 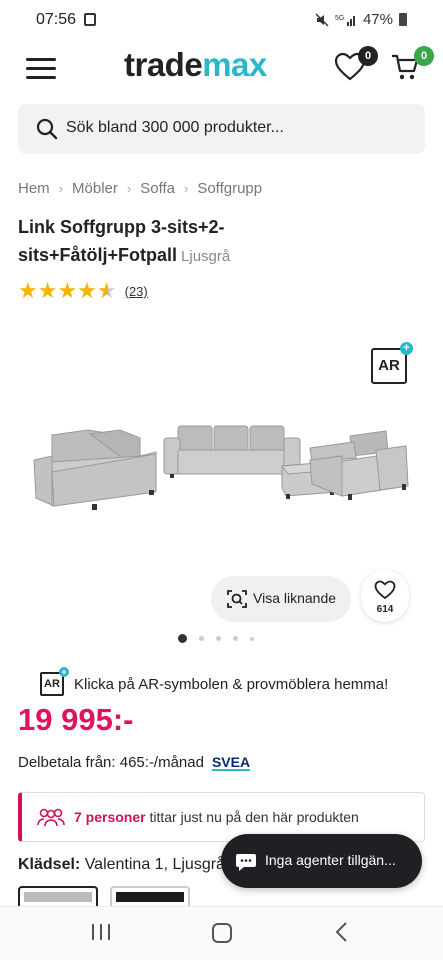 I want to click on similar-products-button: Visa liknande, so click(x=281, y=599).